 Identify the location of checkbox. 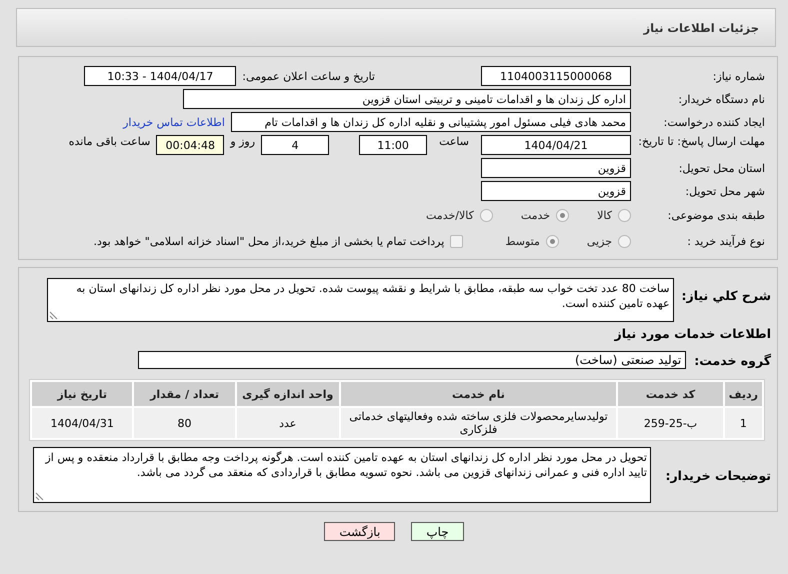
(457, 241).